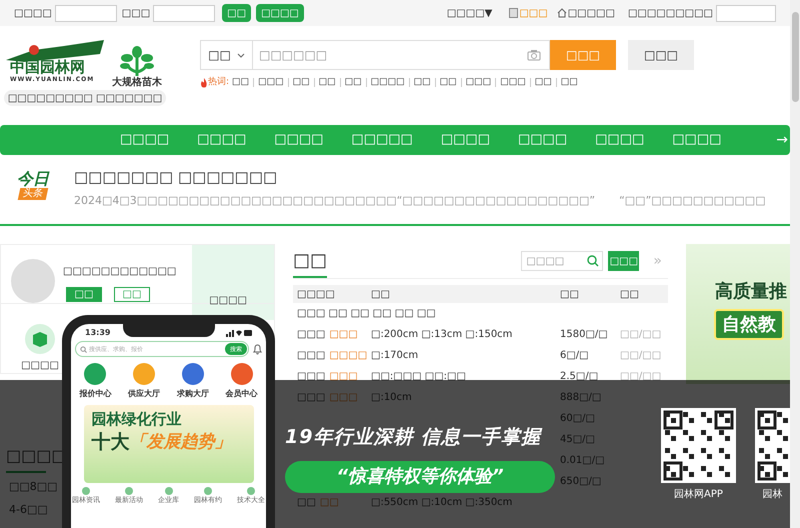  Describe the element at coordinates (692, 201) in the screenshot. I see `headline-summary: “□□”□□□□□□□□□□□` at that location.